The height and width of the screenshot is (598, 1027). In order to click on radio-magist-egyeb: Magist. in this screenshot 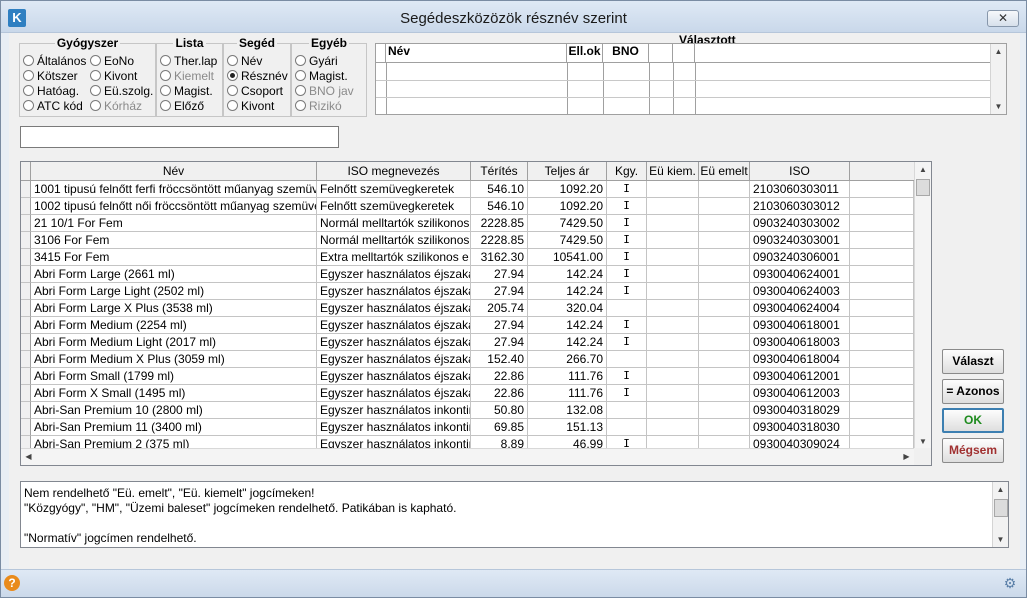, I will do `click(321, 76)`.